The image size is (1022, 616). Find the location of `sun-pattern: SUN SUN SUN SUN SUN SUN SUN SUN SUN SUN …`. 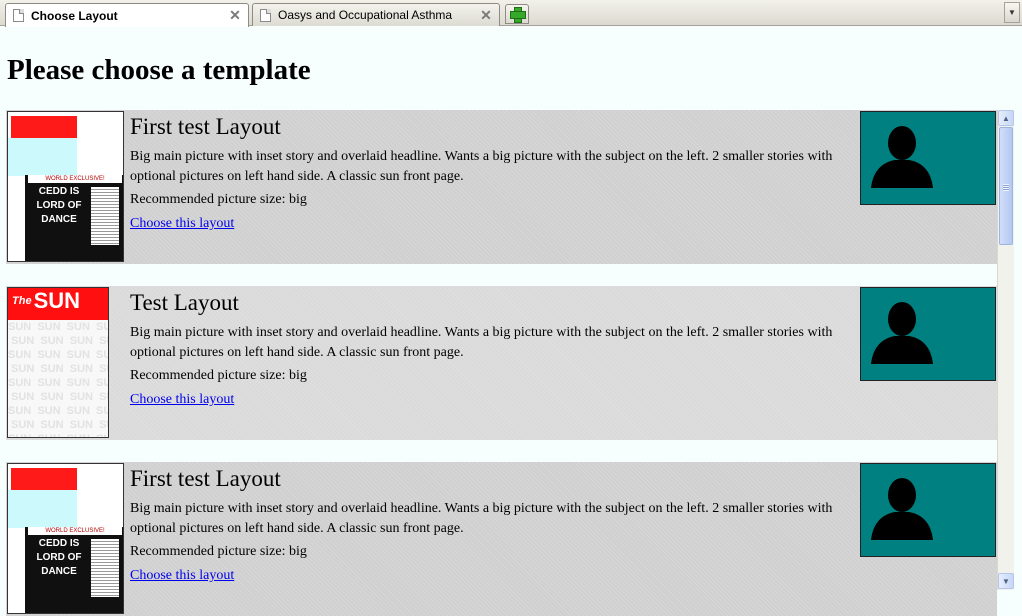

sun-pattern: SUN SUN SUN SUN SUN SUN SUN SUN SUN SUN … is located at coordinates (58, 378).